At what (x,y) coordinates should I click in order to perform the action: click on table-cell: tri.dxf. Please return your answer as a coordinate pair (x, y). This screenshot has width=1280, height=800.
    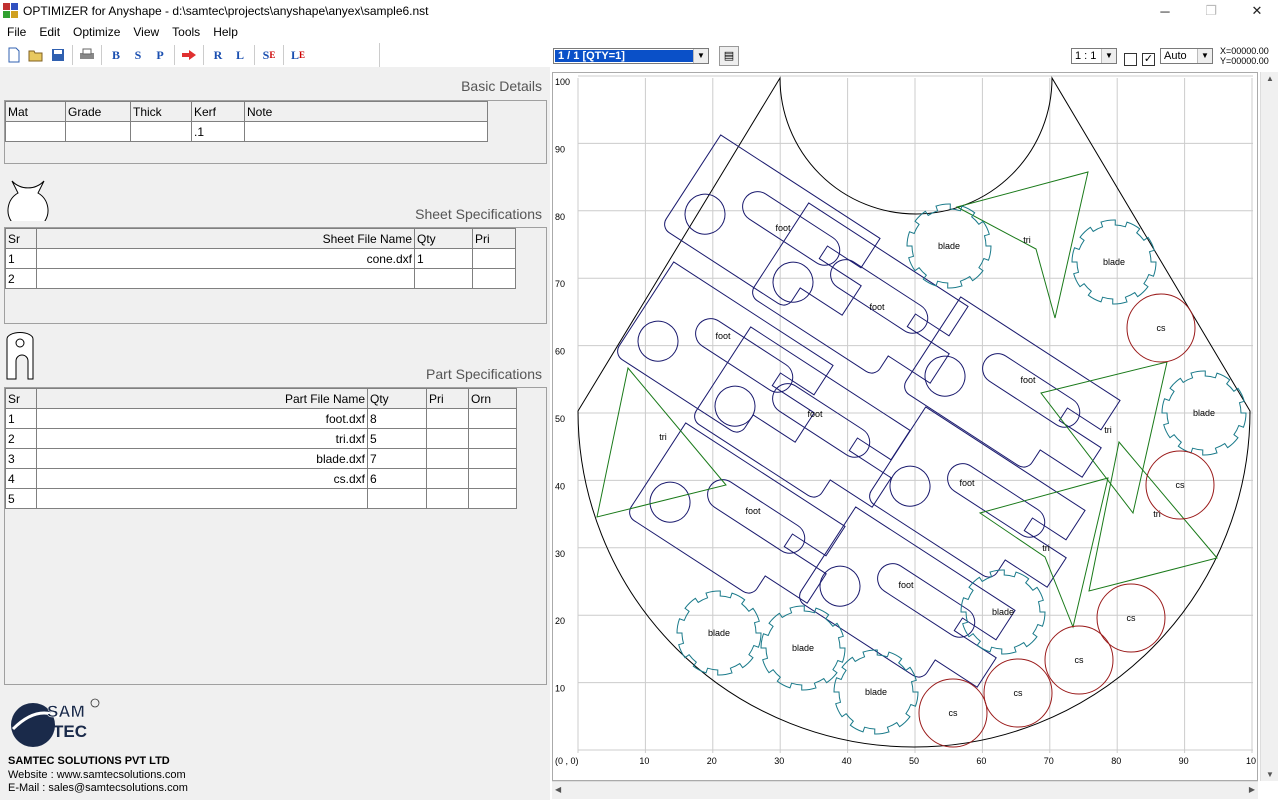
    Looking at the image, I should click on (202, 438).